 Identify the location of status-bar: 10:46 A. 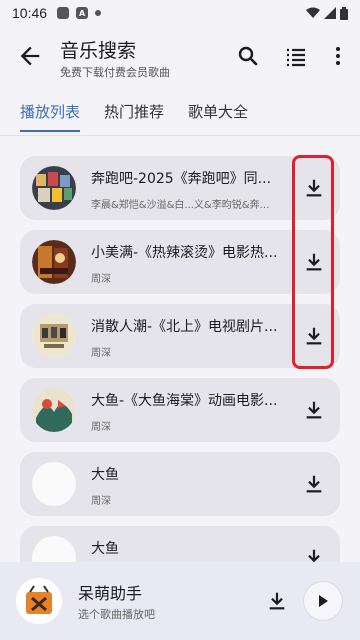
(180, 13).